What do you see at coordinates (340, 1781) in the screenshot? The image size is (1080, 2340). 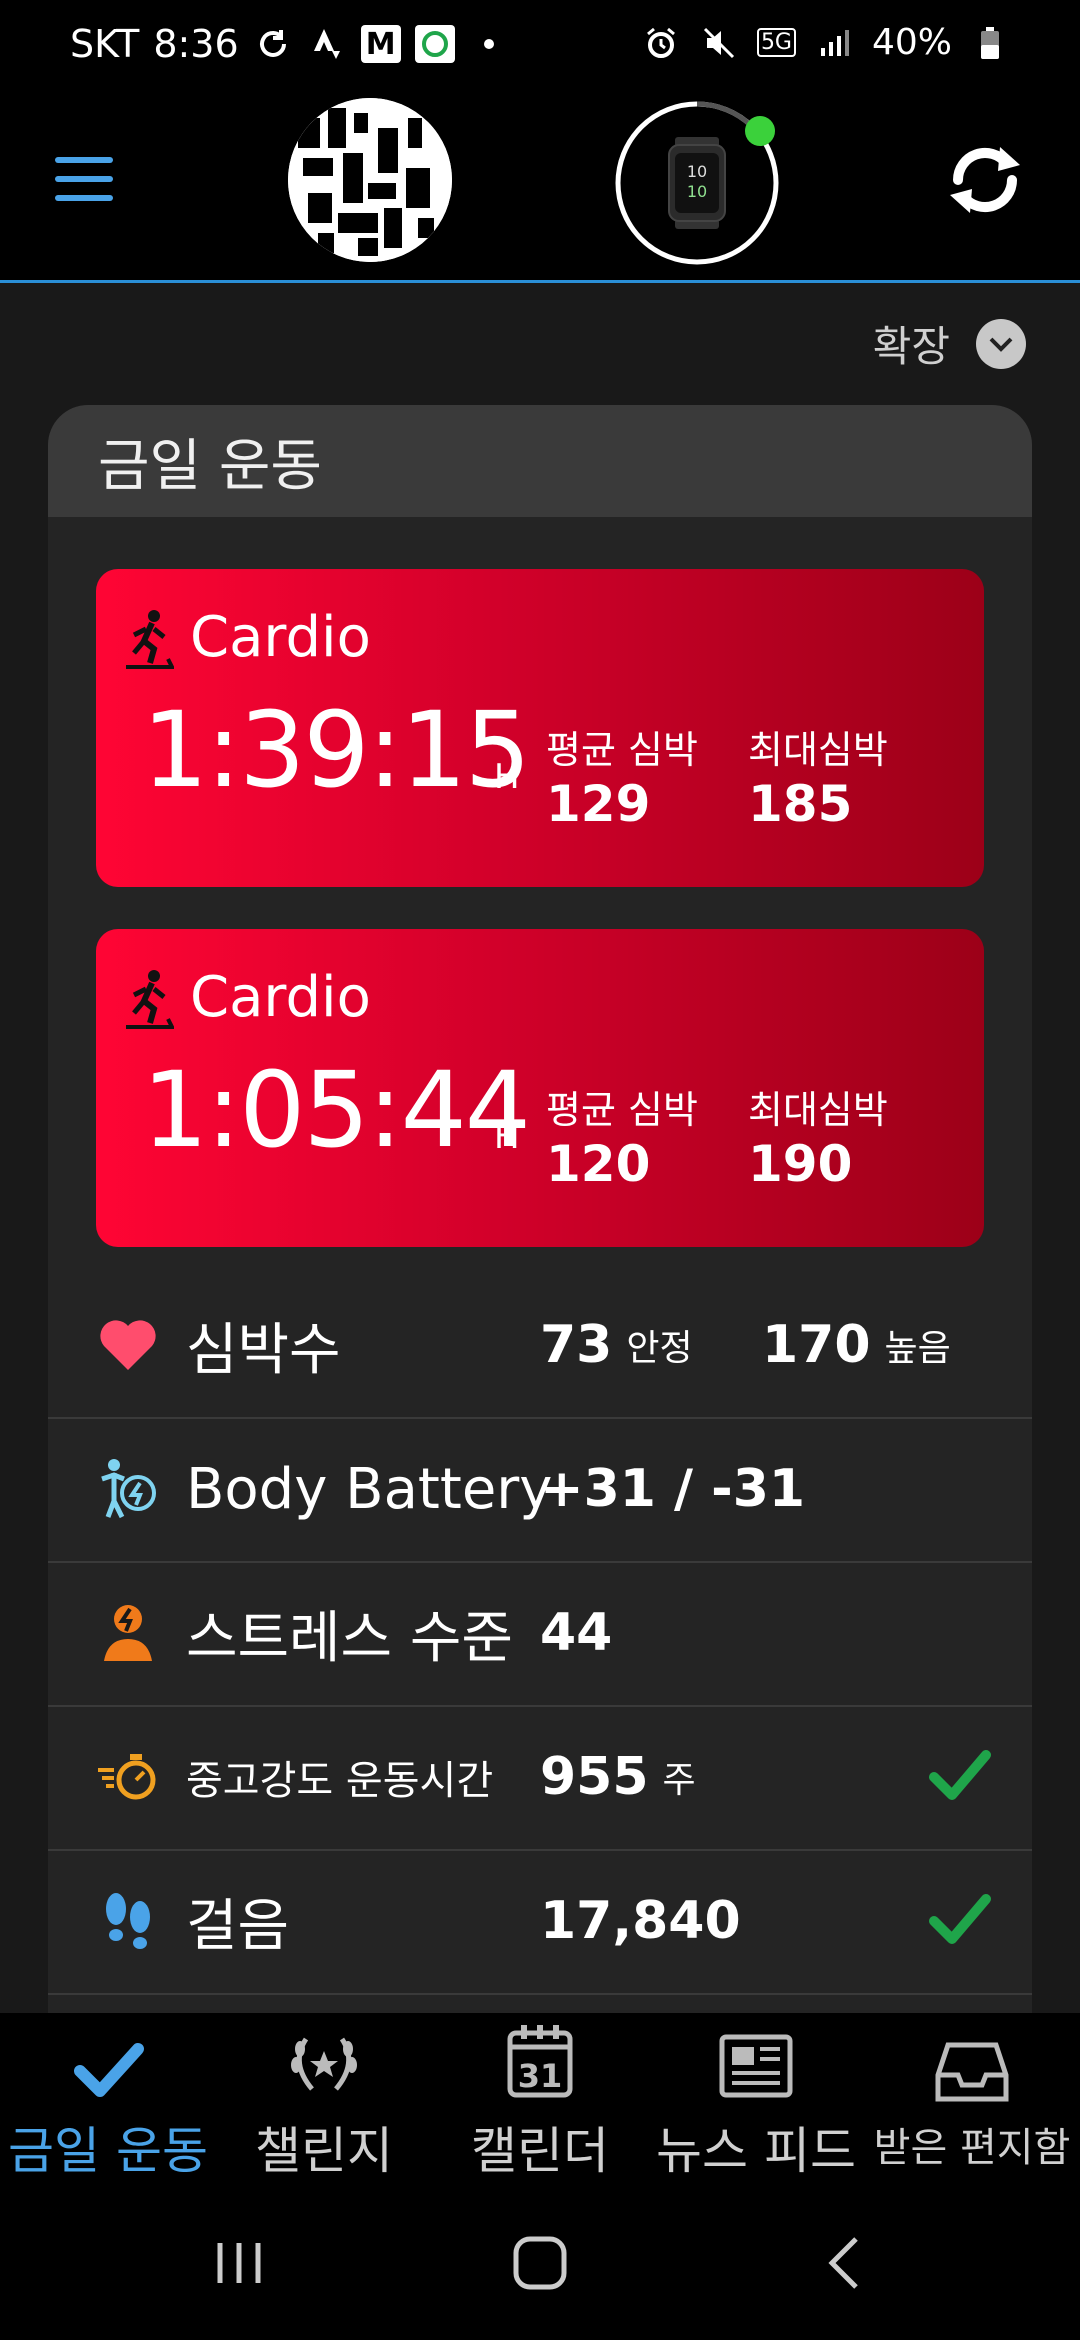 I see `stat-name: 중고강도 운동시간` at bounding box center [340, 1781].